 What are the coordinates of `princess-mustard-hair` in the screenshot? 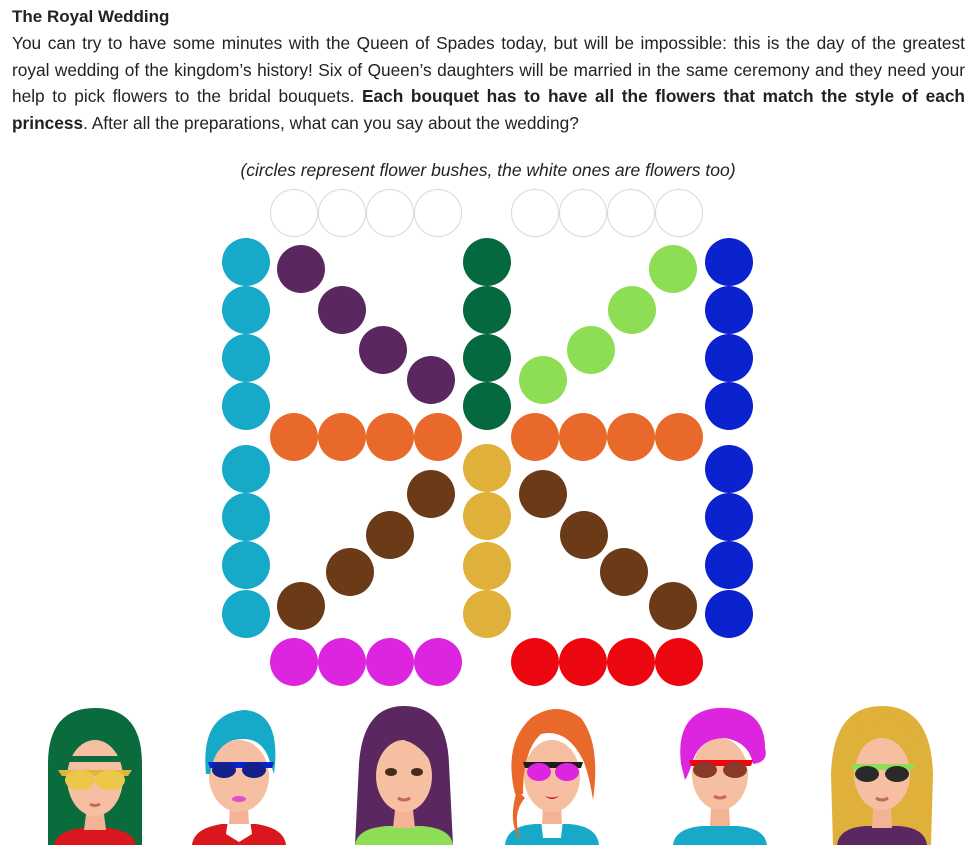 It's located at (882, 774).